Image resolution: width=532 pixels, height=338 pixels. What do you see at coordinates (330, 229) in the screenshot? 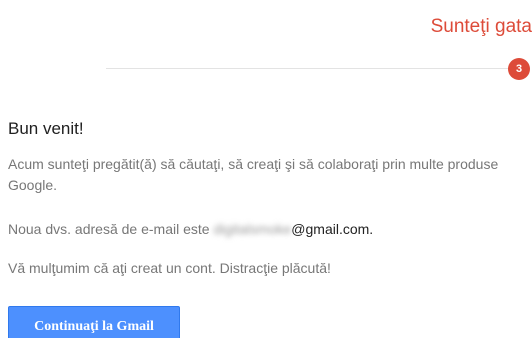
I see `email-domain-text: @gmail.com` at bounding box center [330, 229].